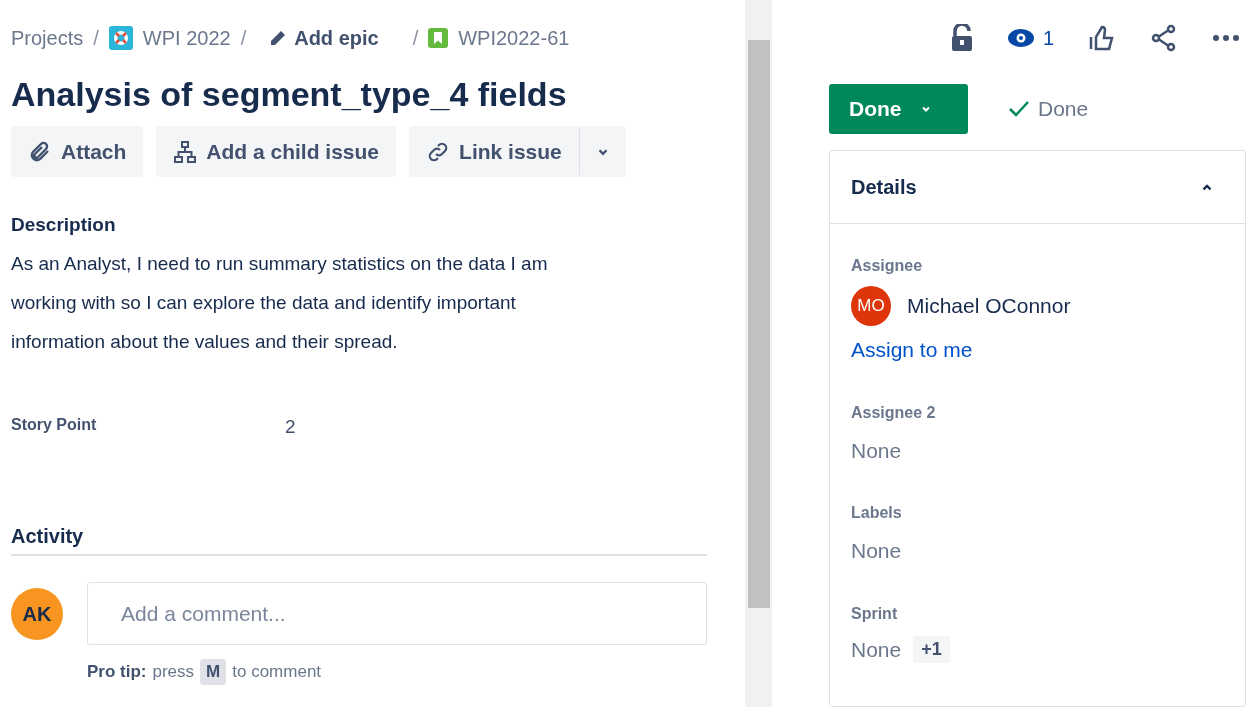  Describe the element at coordinates (397, 672) in the screenshot. I see `pro-tip-text: Pro tip: press M to comment` at that location.